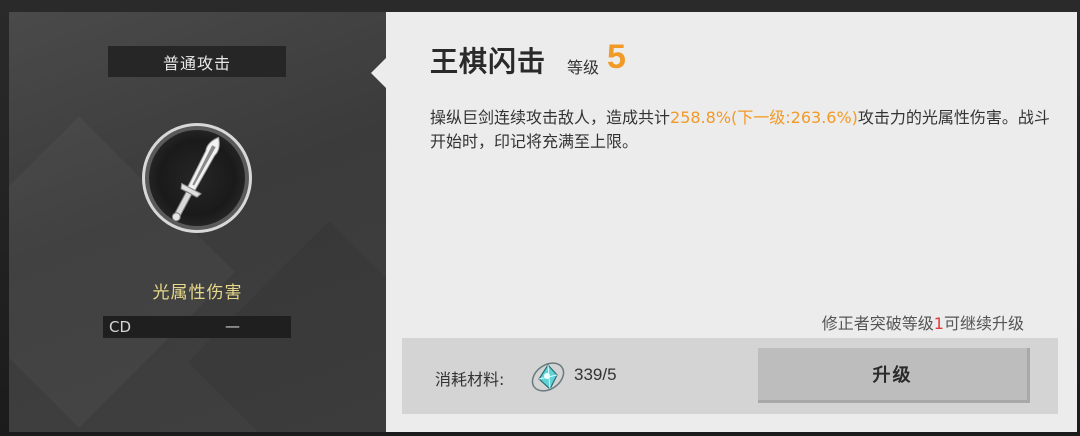  What do you see at coordinates (894, 375) in the screenshot?
I see `upgrade-button: 升级` at bounding box center [894, 375].